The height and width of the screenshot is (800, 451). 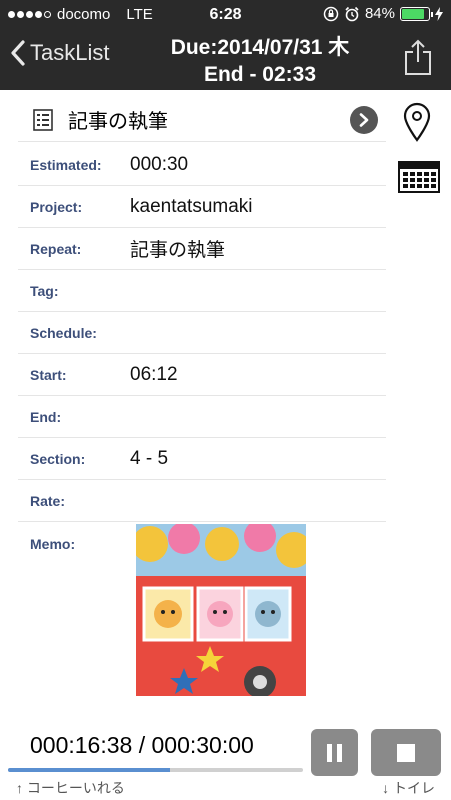 What do you see at coordinates (118, 122) in the screenshot?
I see `task-name: 記事の執筆` at bounding box center [118, 122].